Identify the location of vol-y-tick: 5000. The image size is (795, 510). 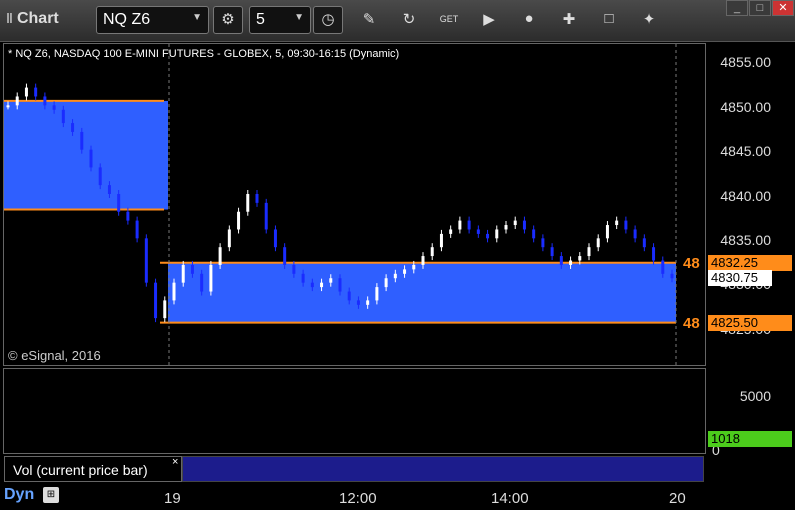
(755, 396).